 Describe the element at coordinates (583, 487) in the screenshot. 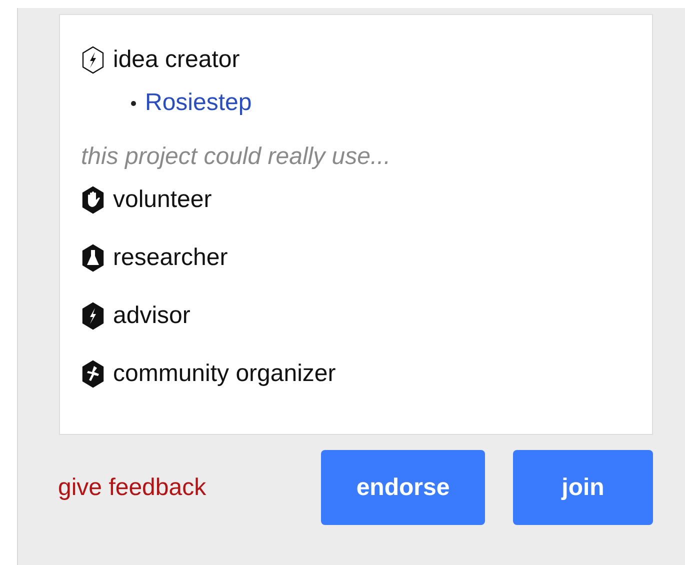

I see `join-button: join` at that location.